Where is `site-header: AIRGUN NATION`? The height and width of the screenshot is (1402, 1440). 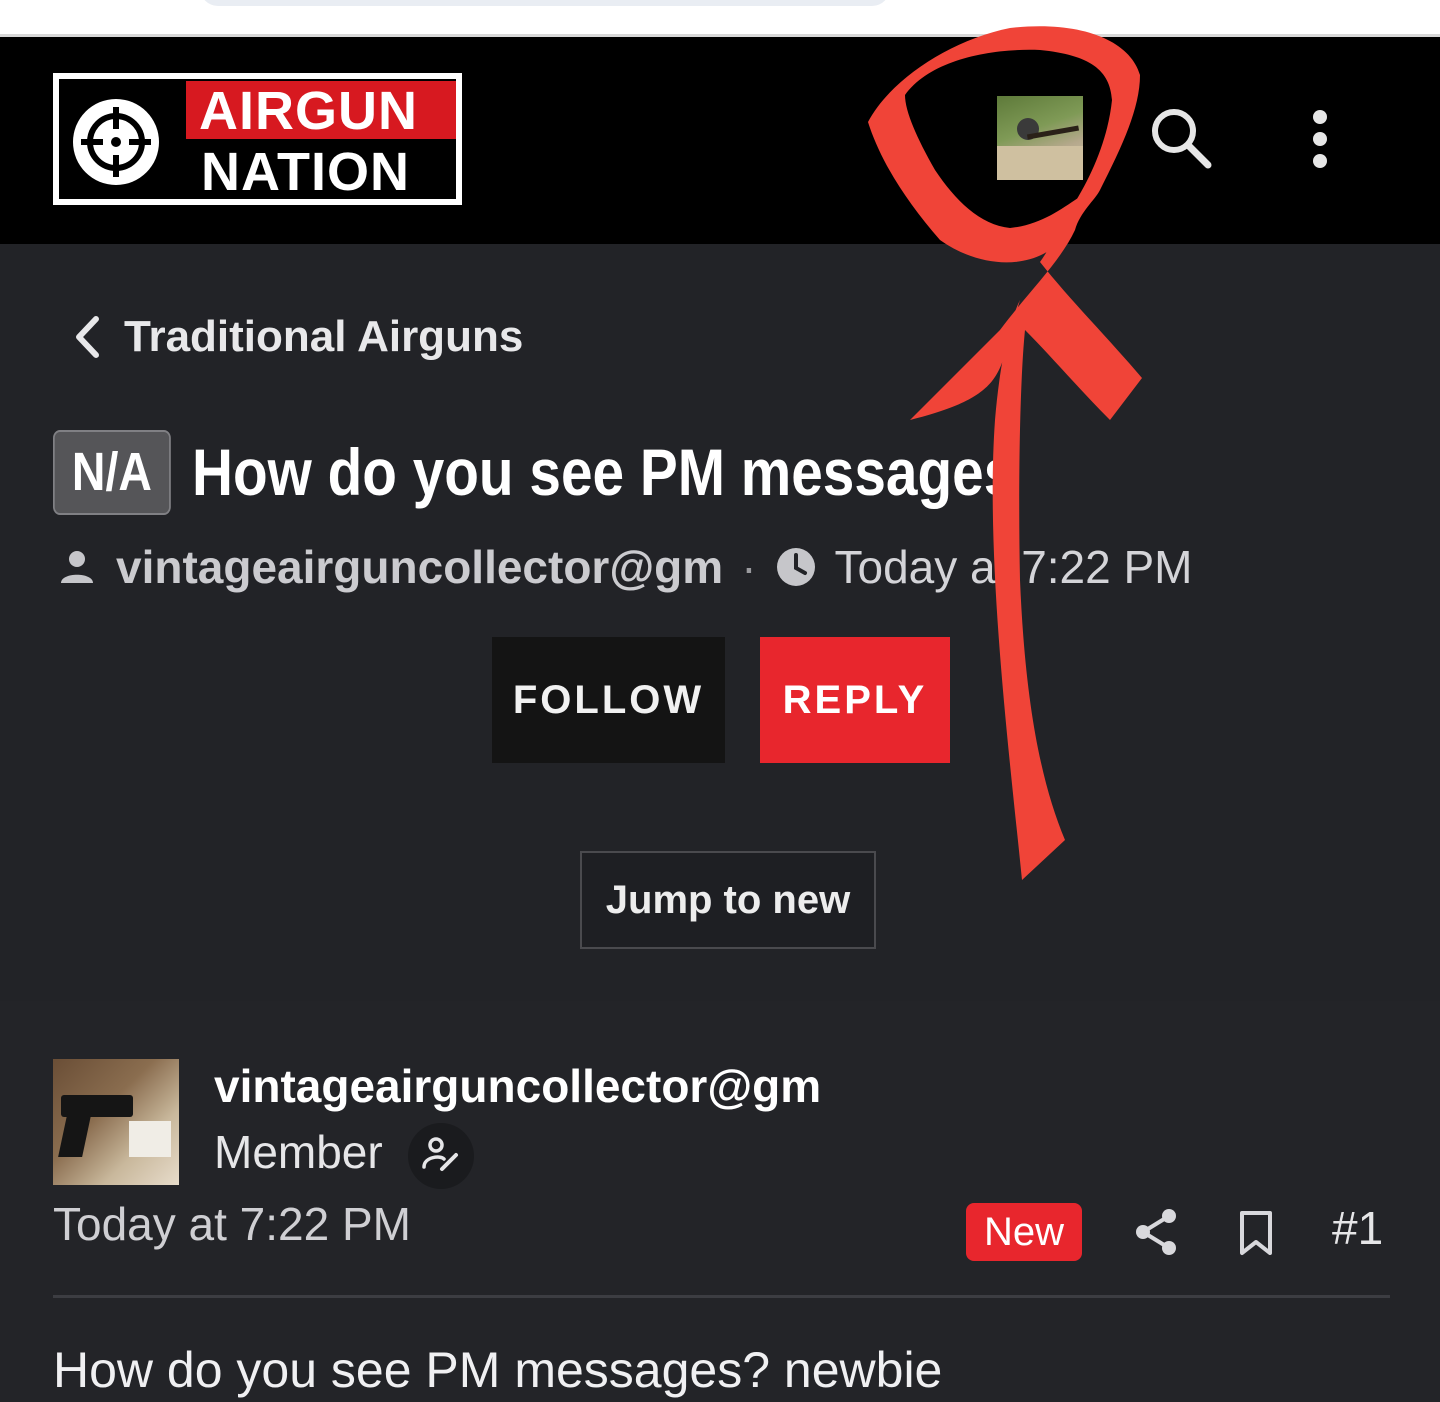 site-header: AIRGUN NATION is located at coordinates (720, 140).